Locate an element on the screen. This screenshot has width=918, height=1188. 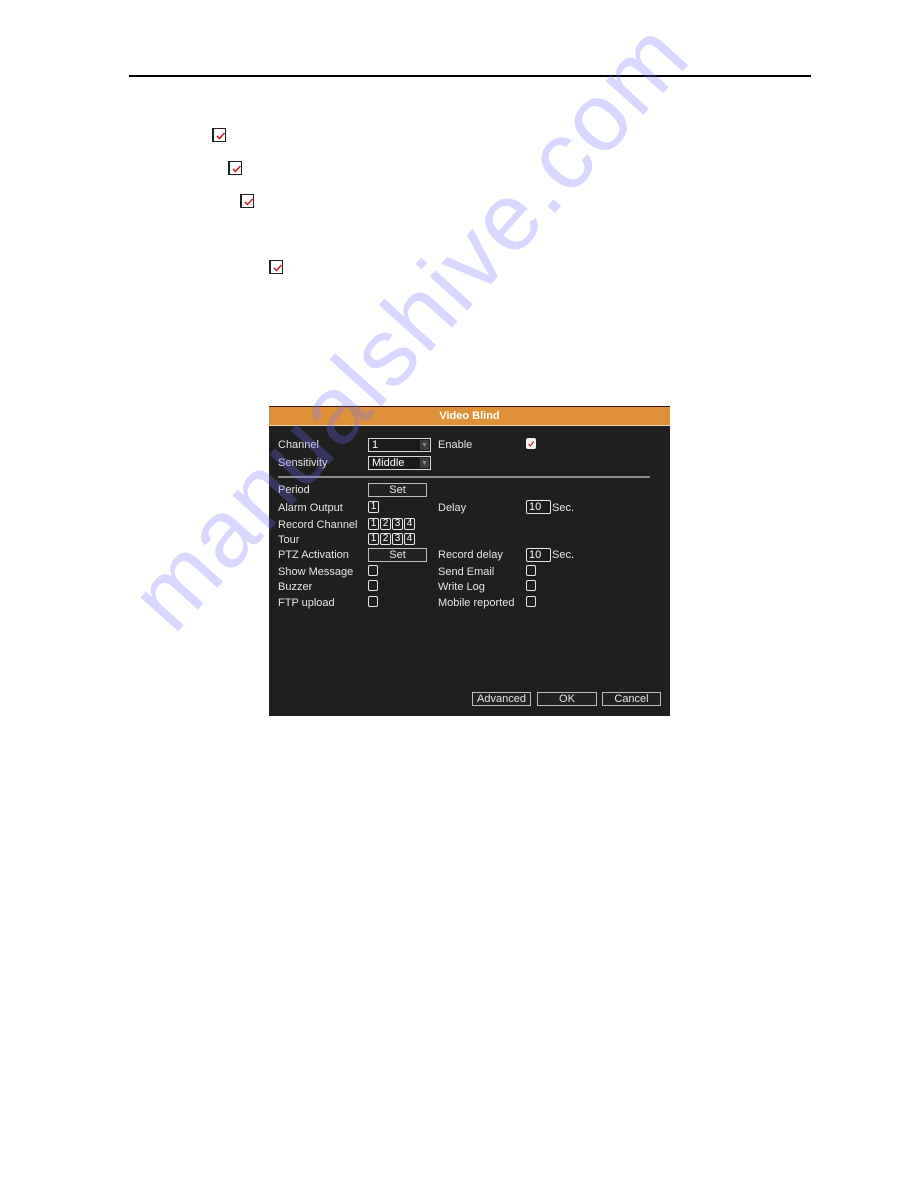
alarm-output-channel-1: 1 is located at coordinates (373, 507).